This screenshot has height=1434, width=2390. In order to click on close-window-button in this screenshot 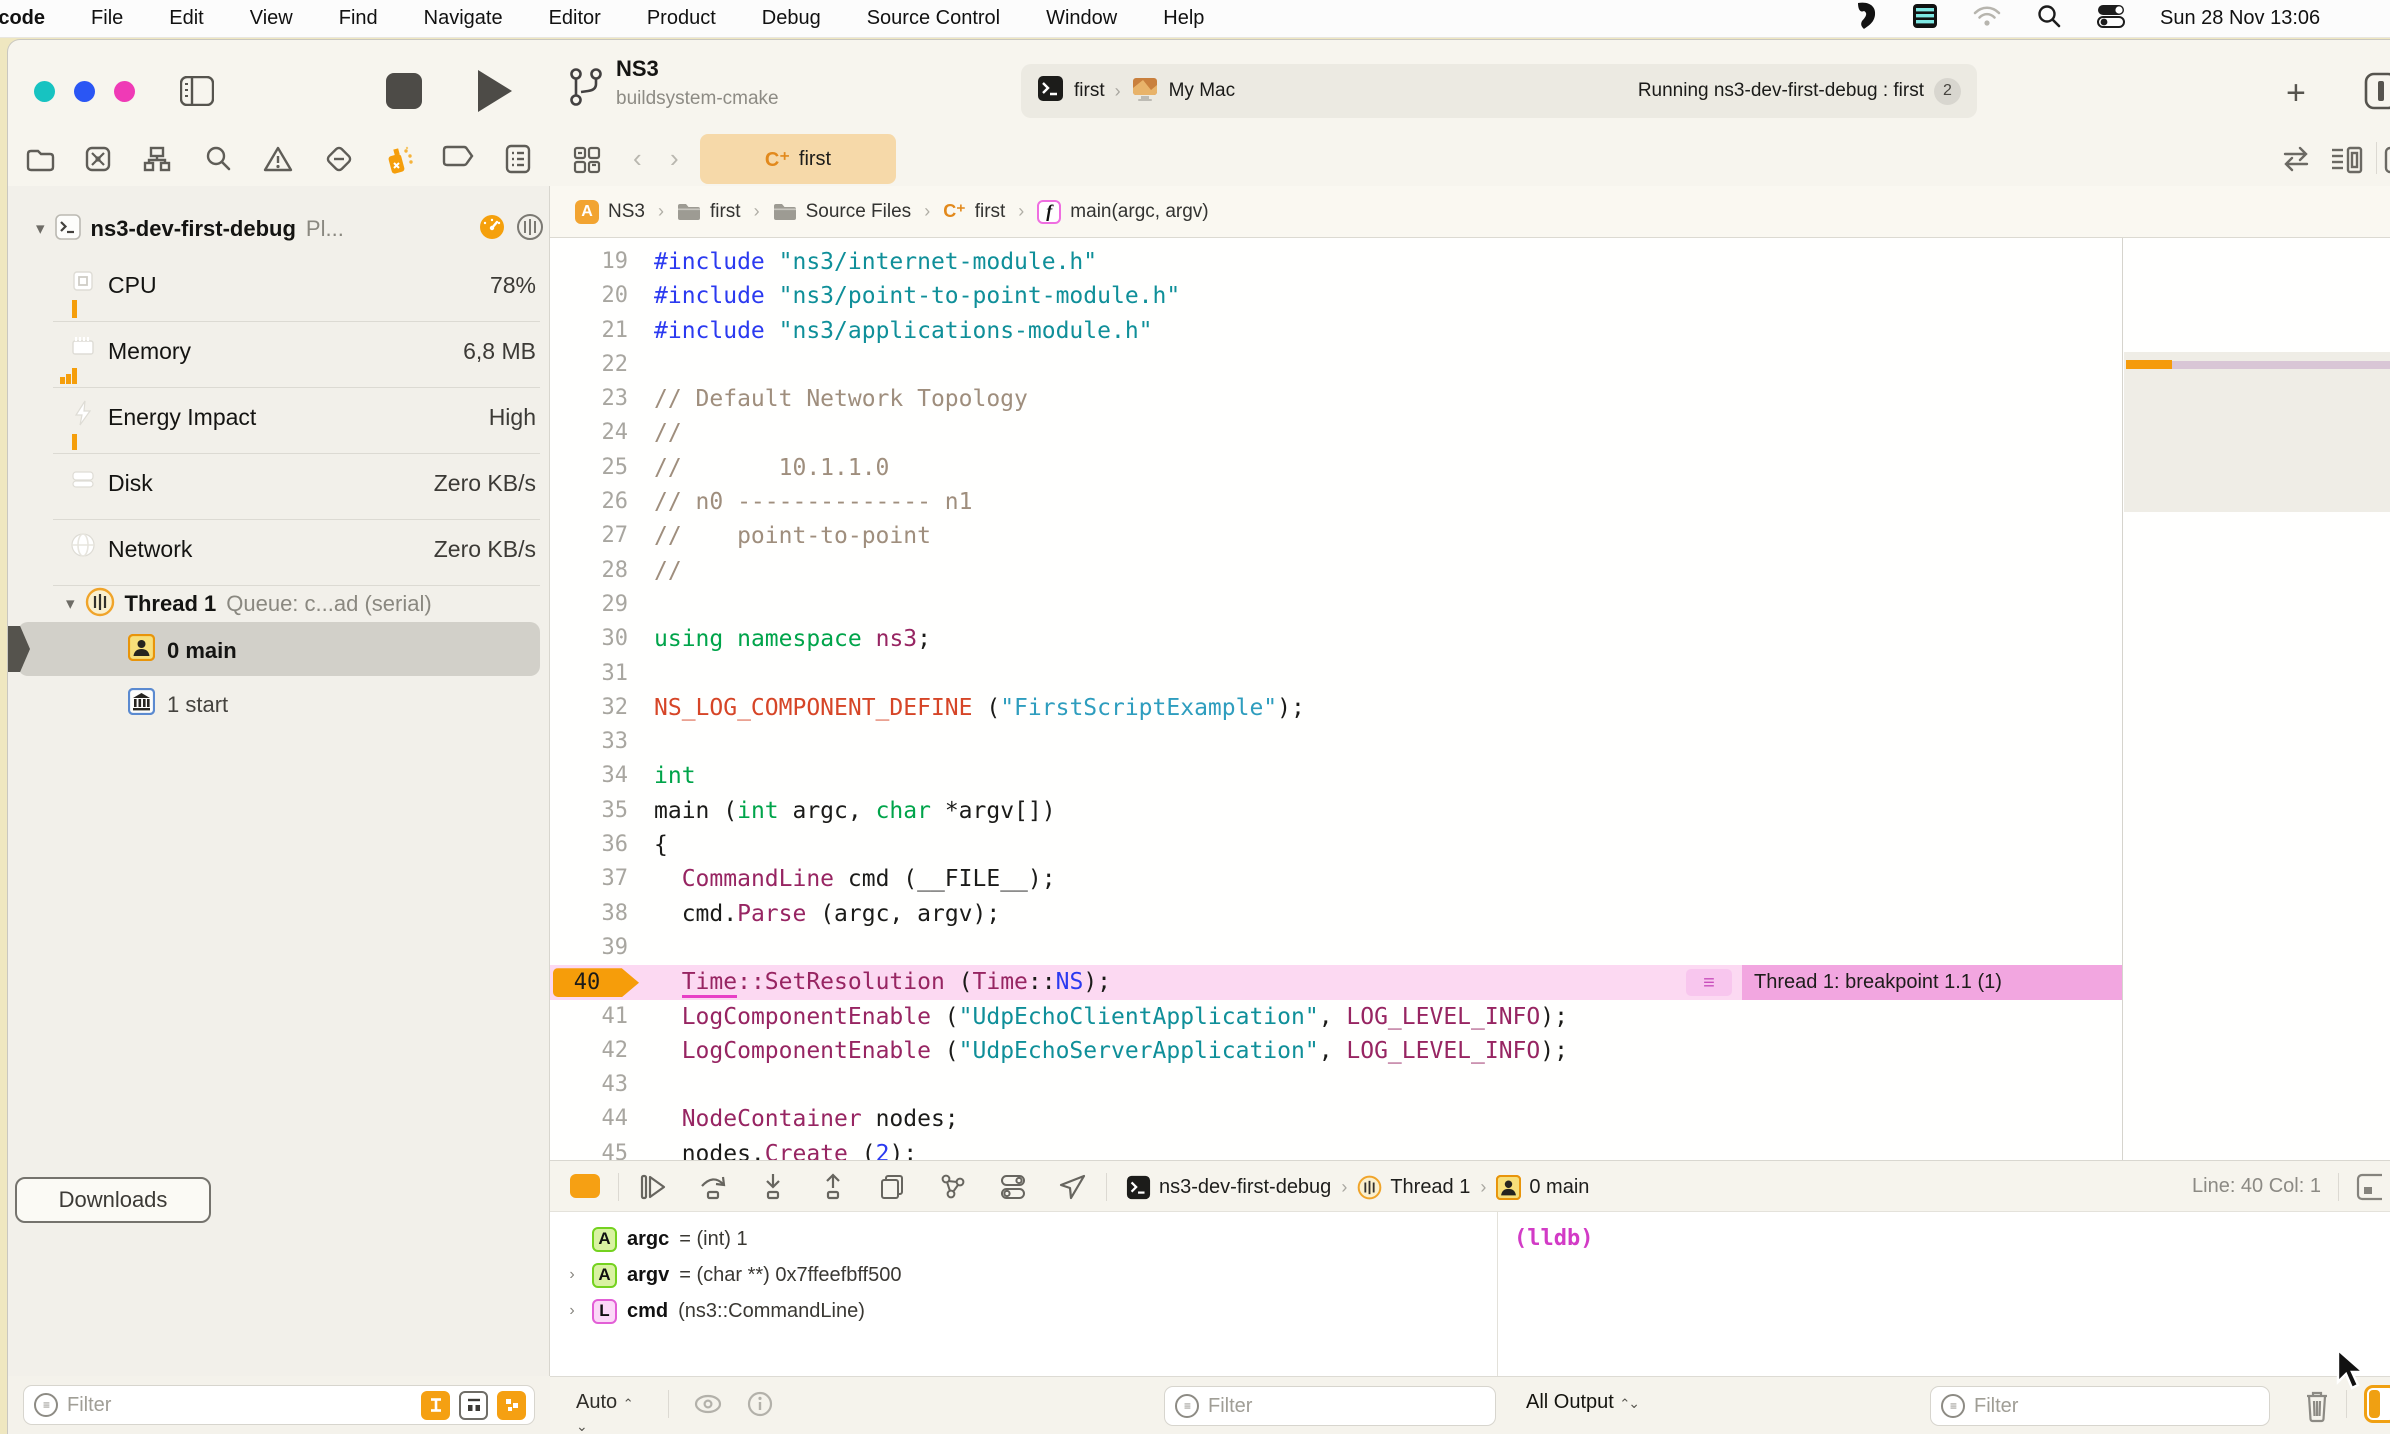, I will do `click(44, 91)`.